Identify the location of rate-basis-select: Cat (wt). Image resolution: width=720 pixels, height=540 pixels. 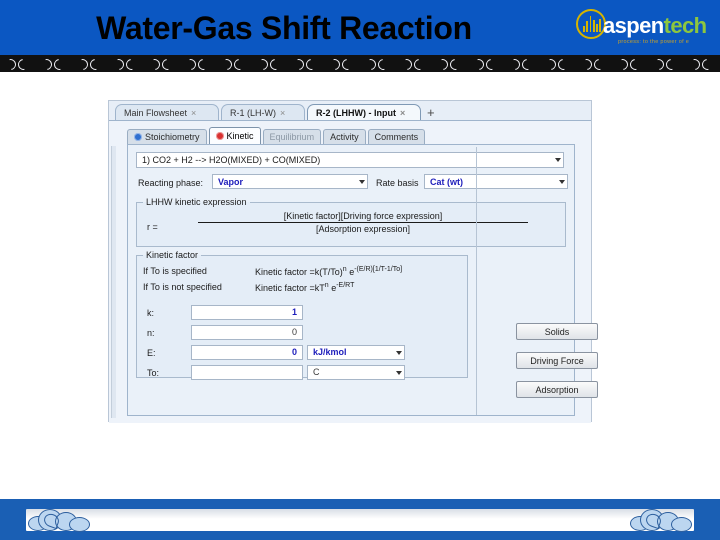
(496, 181).